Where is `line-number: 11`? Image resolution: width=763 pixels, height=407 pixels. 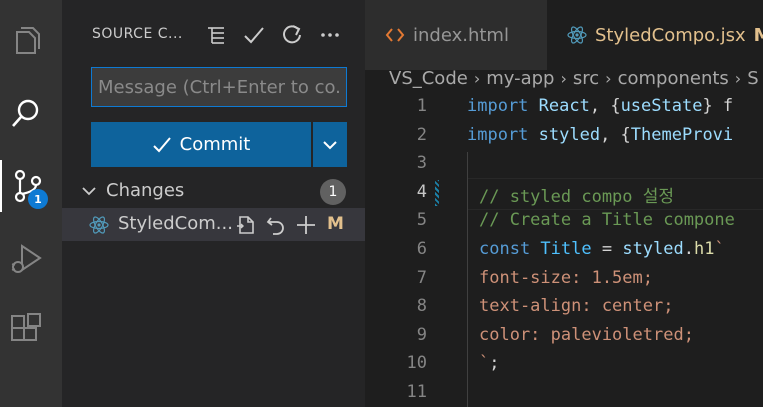 line-number: 11 is located at coordinates (416, 392).